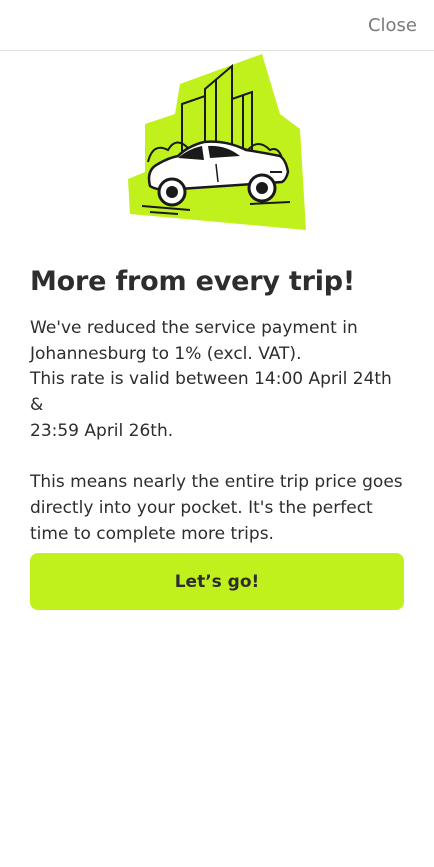 The height and width of the screenshot is (867, 434). Describe the element at coordinates (392, 25) in the screenshot. I see `close-button: Close` at that location.